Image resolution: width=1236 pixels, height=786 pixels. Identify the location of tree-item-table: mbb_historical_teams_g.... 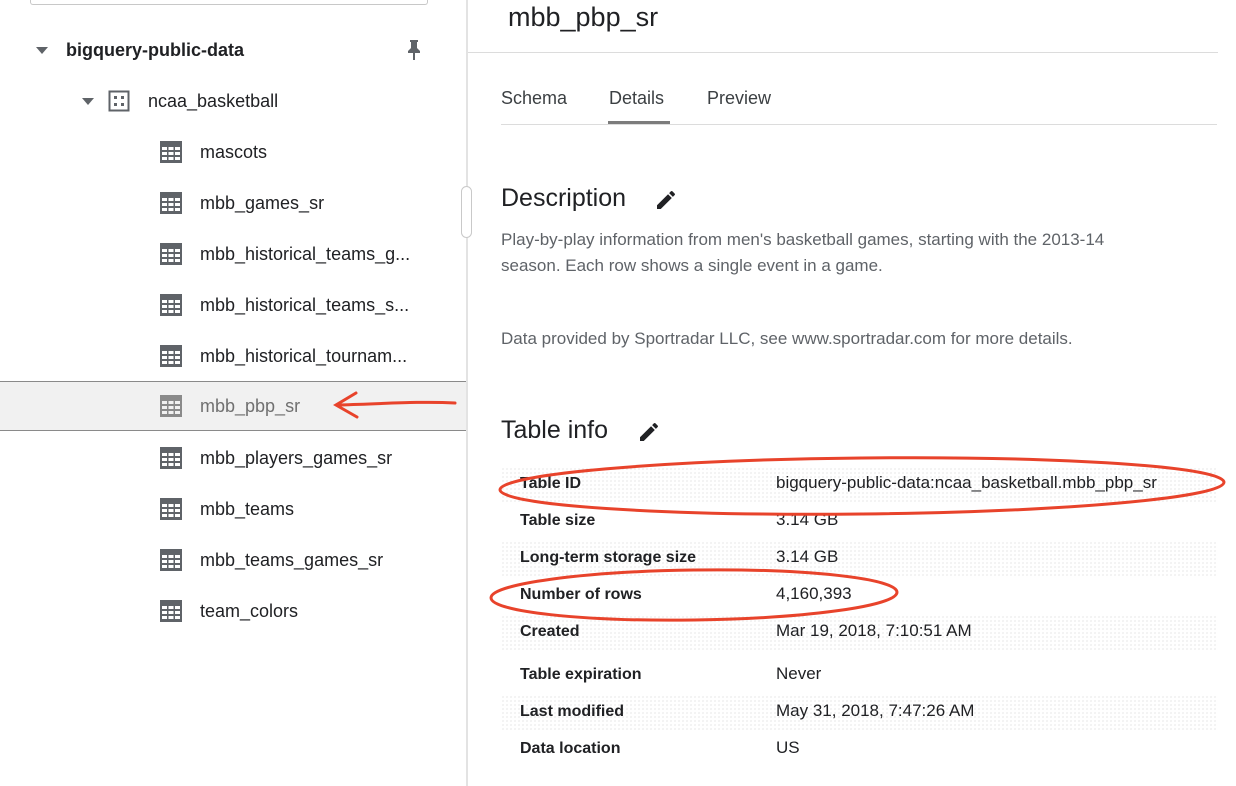
(233, 254).